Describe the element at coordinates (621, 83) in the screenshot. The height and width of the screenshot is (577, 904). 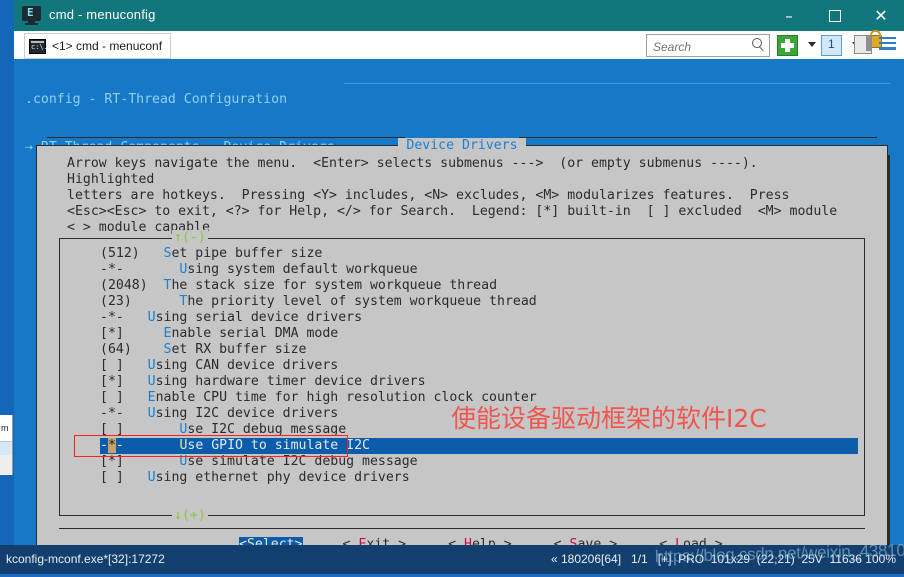
I see `breadcrumb-rule` at that location.